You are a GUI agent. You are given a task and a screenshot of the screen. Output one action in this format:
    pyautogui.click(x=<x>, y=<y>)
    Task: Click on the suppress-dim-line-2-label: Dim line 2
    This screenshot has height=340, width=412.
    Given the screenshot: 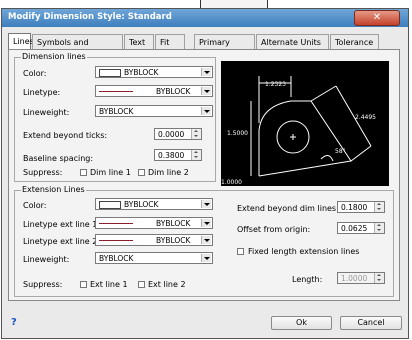 What is the action you would take?
    pyautogui.click(x=168, y=172)
    